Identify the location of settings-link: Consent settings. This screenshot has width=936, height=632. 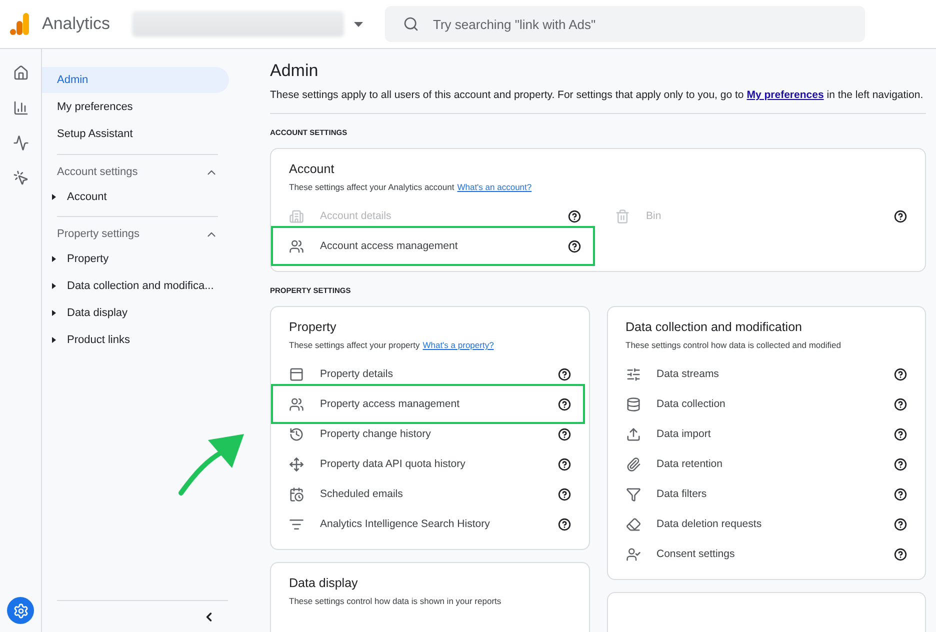
(775, 554).